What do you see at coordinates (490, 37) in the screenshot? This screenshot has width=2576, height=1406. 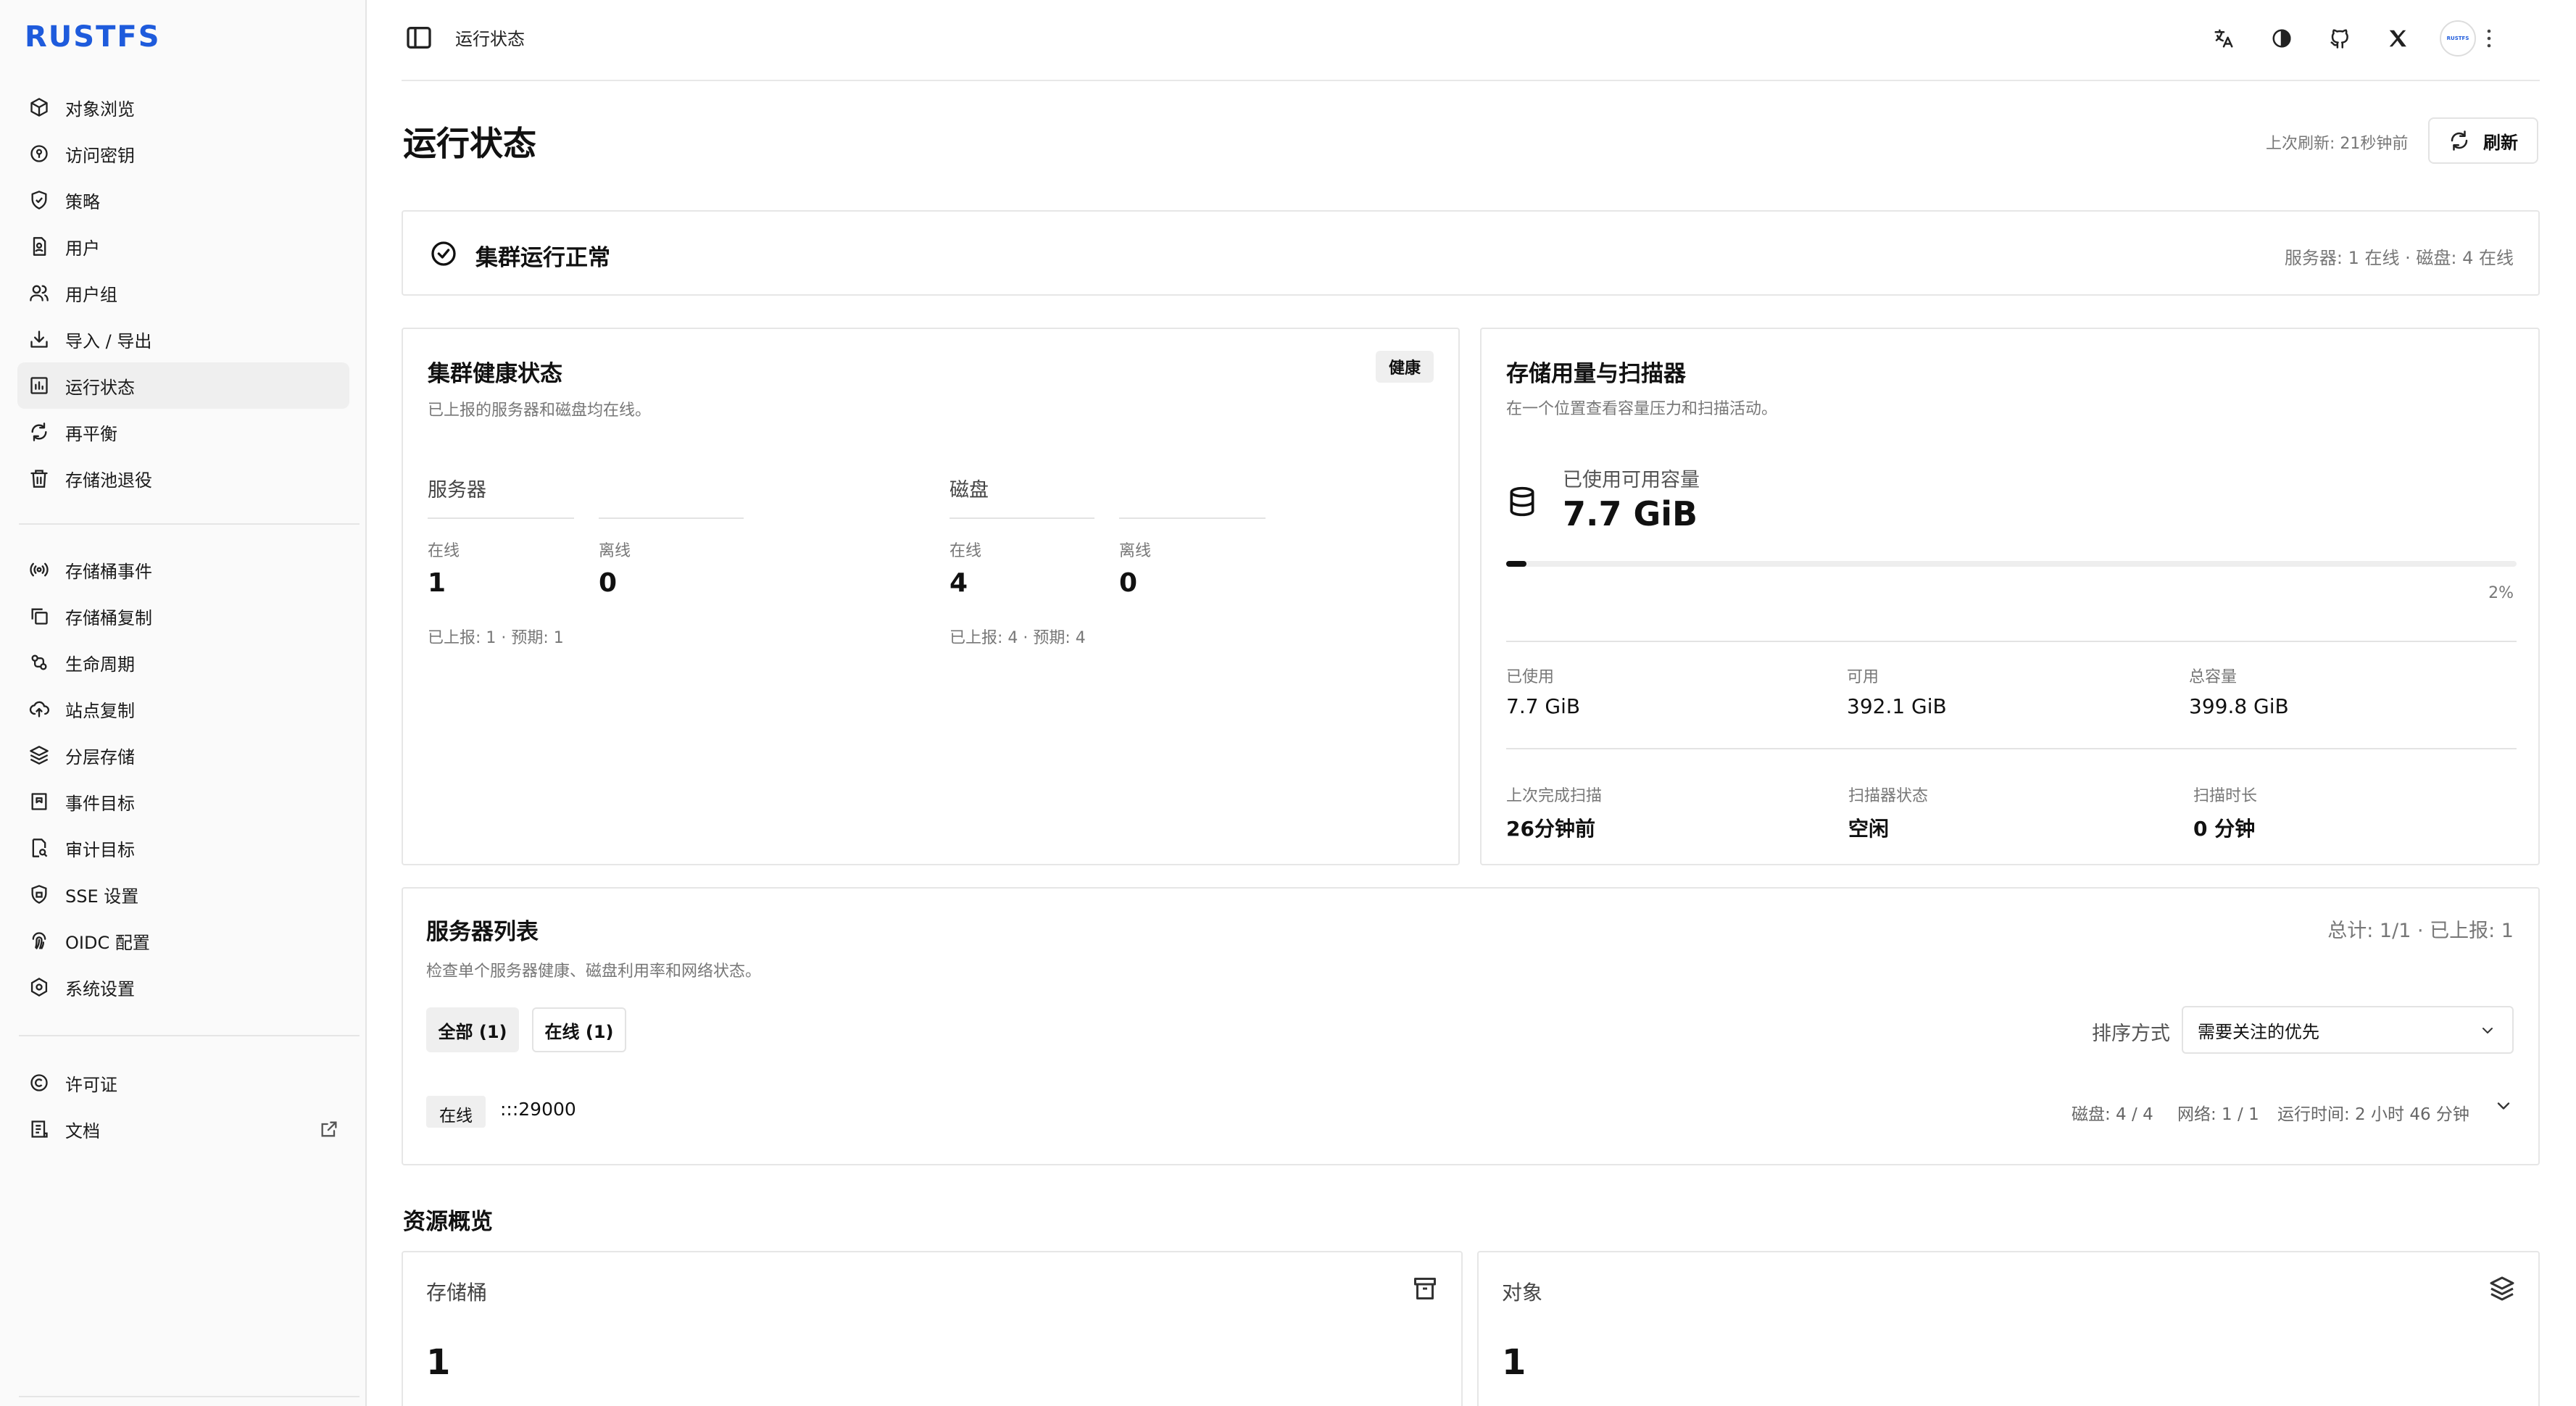 I see `breadcrumb: 运行状态` at bounding box center [490, 37].